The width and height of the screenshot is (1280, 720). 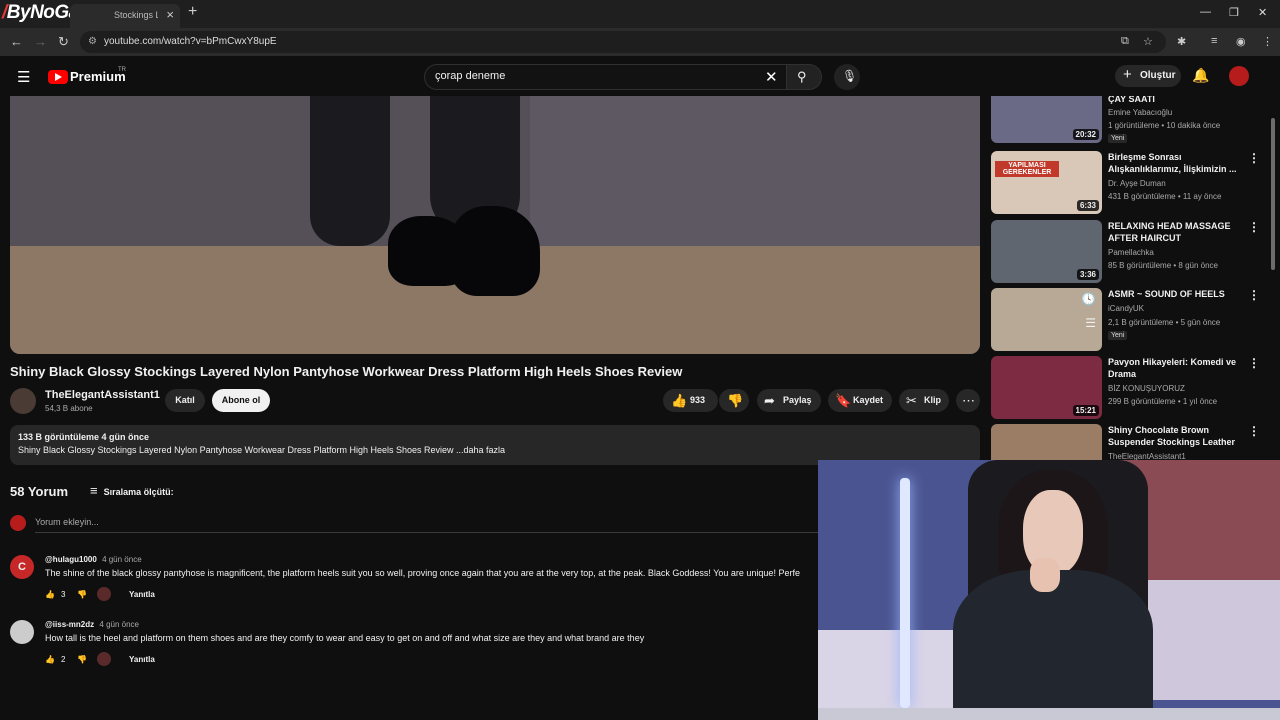 I want to click on clear-search-icon: ✕, so click(x=771, y=77).